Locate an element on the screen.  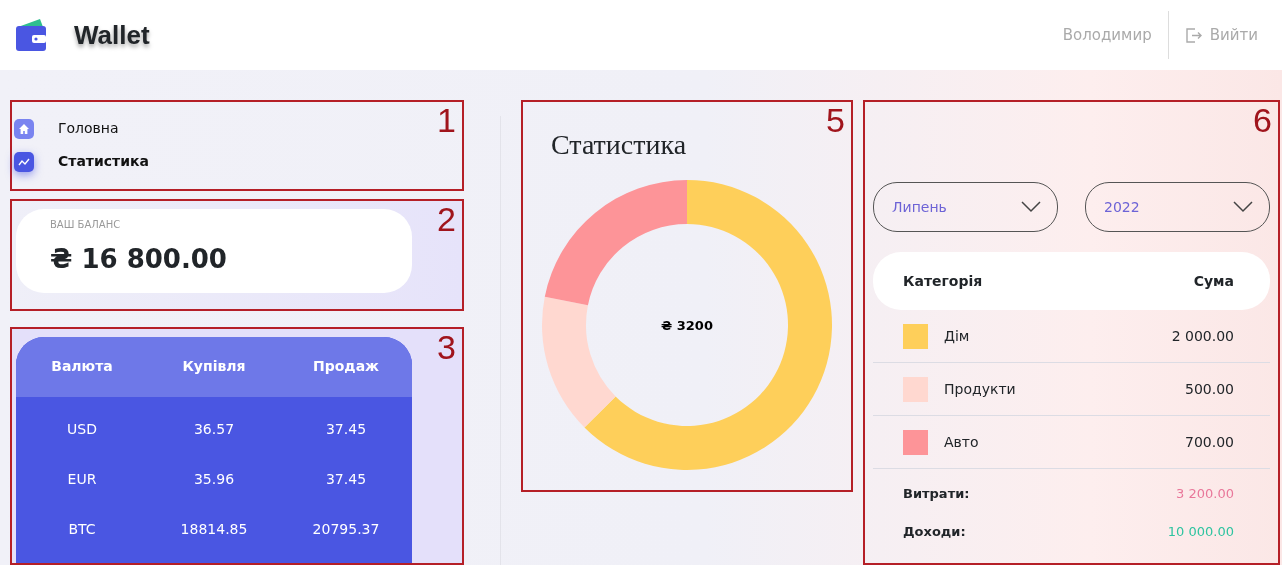
column-header: Сума is located at coordinates (1213, 281).